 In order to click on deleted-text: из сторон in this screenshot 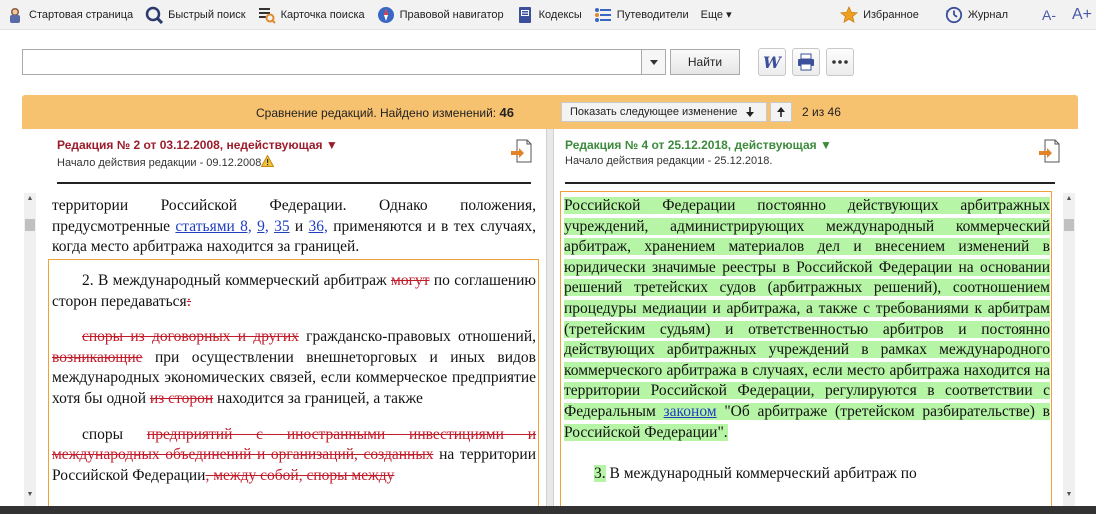, I will do `click(181, 398)`.